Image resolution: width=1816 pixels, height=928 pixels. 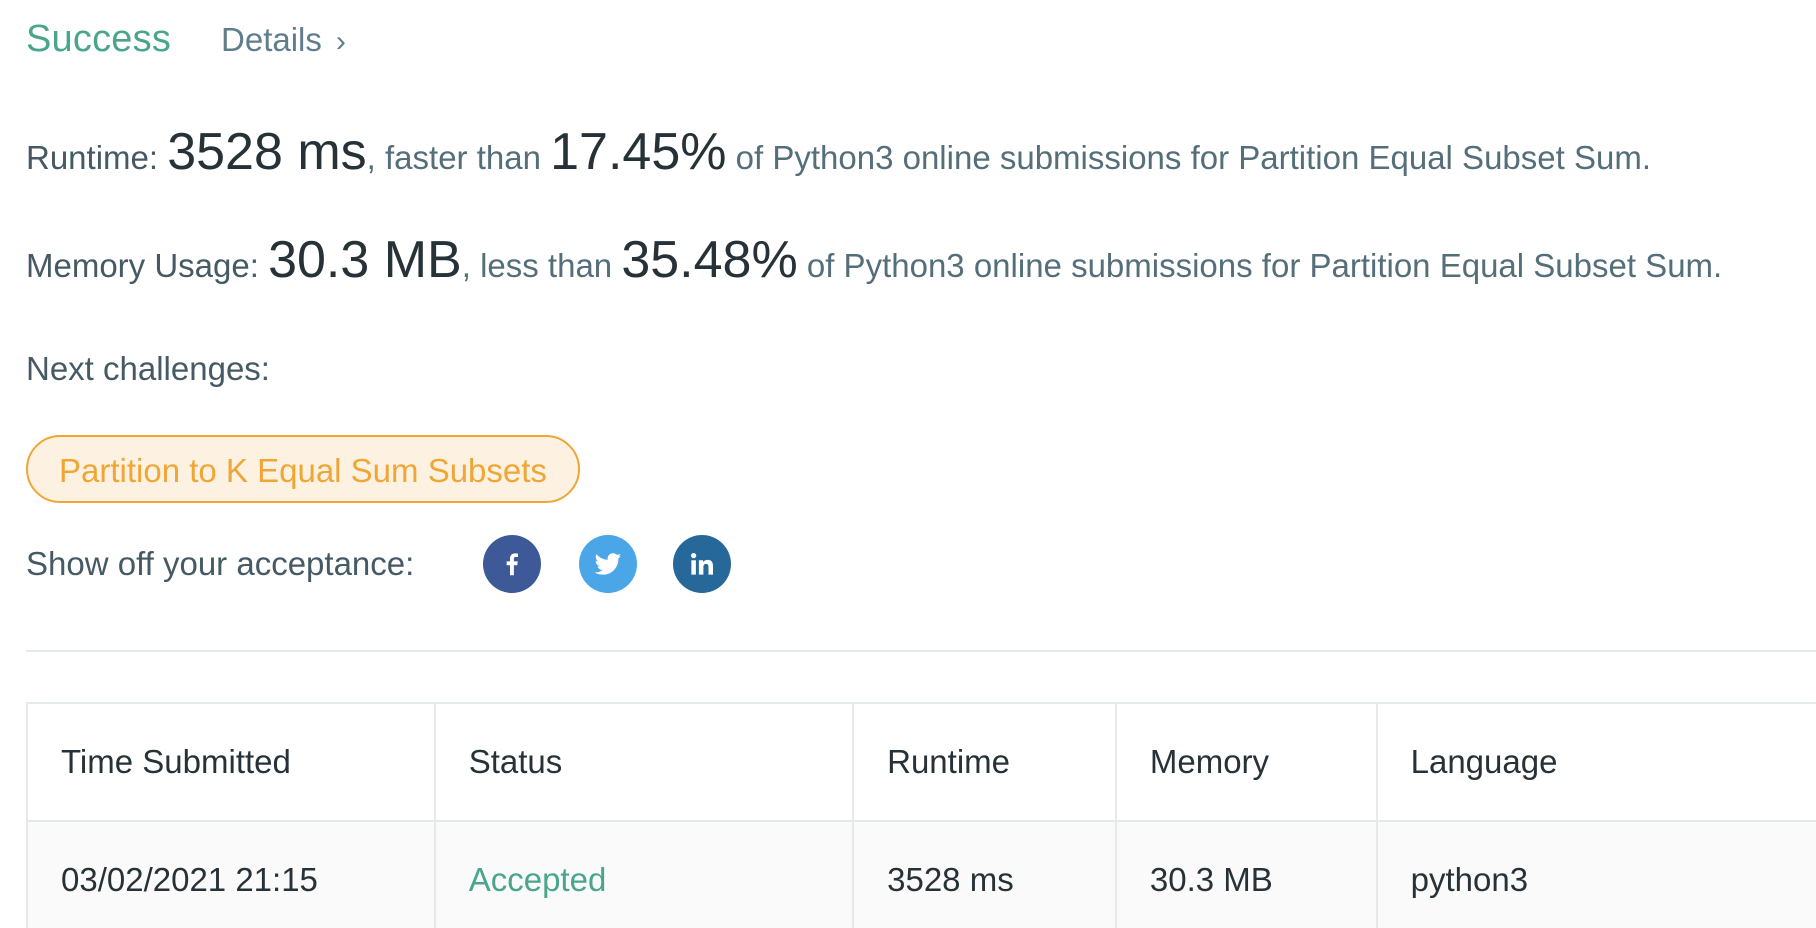 I want to click on column-header-runtime: Runtime, so click(x=984, y=762).